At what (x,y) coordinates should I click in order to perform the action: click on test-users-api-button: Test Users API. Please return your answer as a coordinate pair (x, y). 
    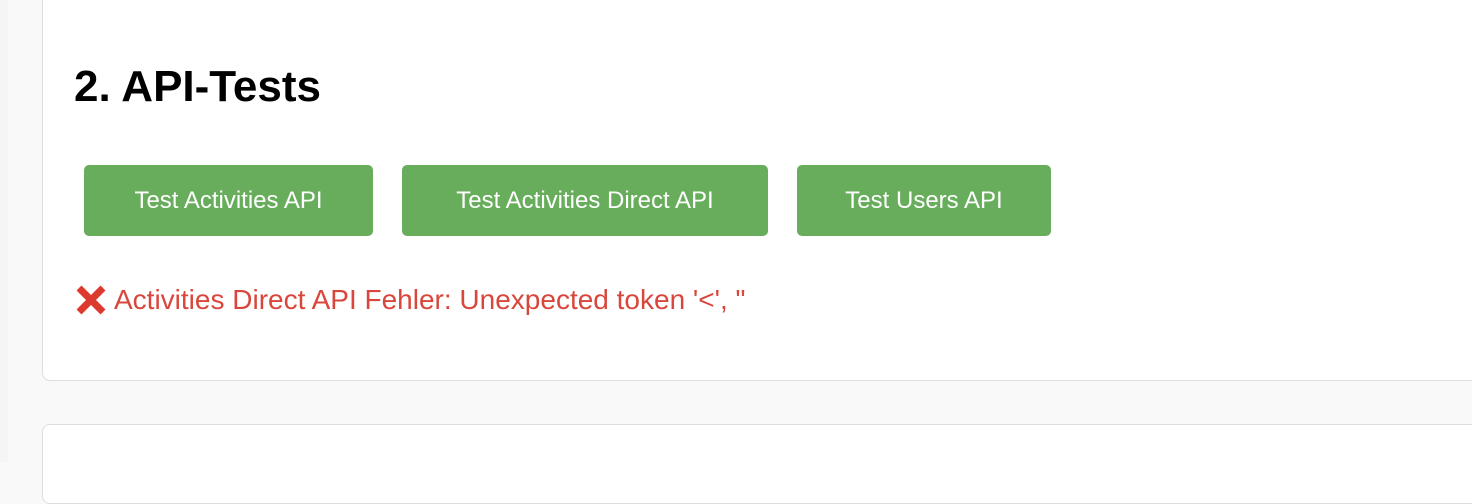
    Looking at the image, I should click on (924, 200).